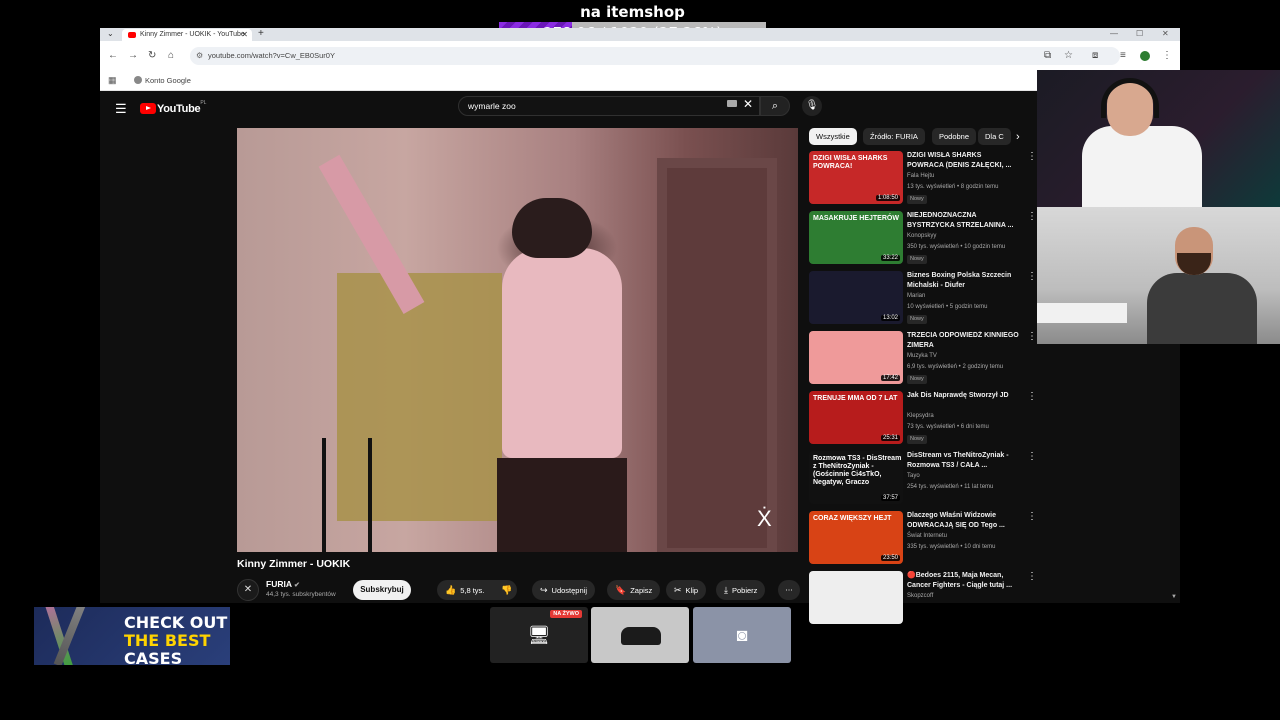 The width and height of the screenshot is (1280, 720). Describe the element at coordinates (187, 35) in the screenshot. I see `browser-tab: Kinny Zimmer - UOKIK - YouTube ✕` at that location.